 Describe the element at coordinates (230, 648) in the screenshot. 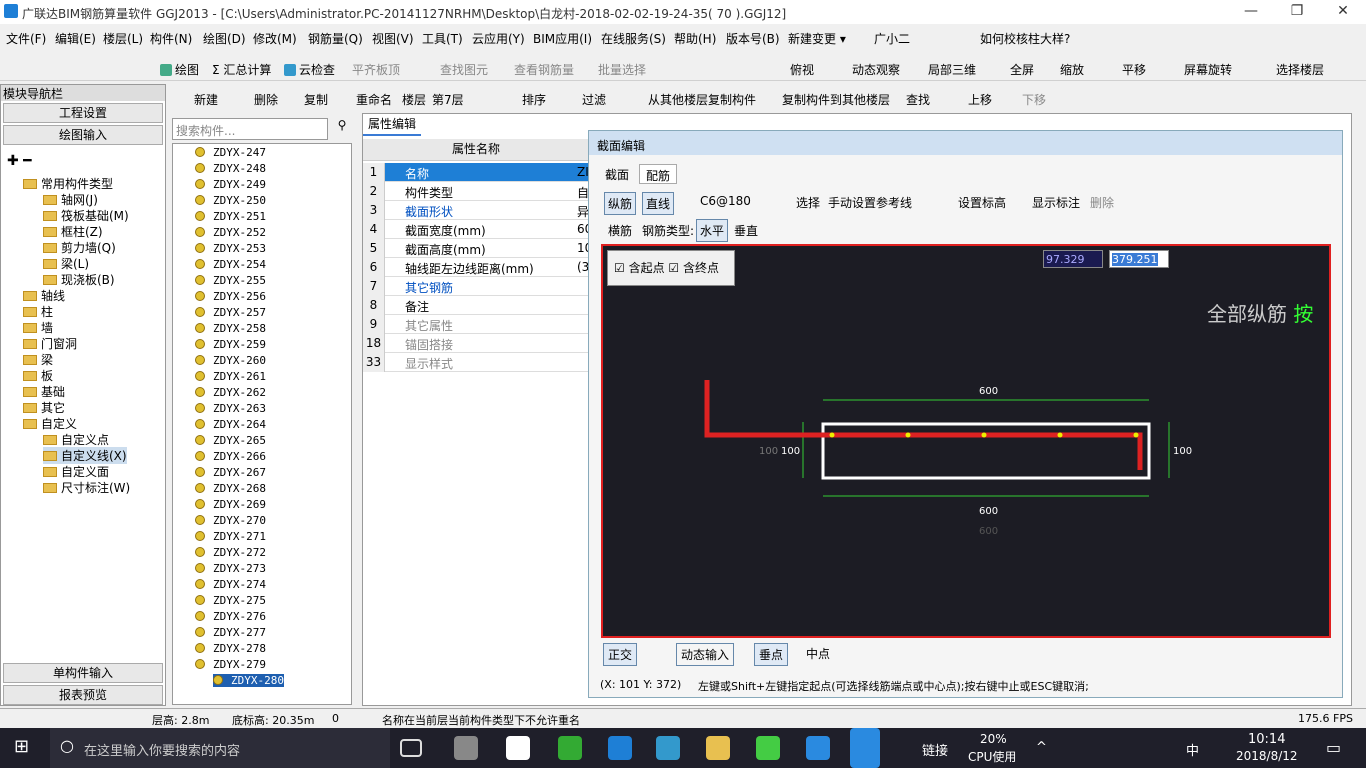

I see `component-list-item: ZDYX-278` at that location.